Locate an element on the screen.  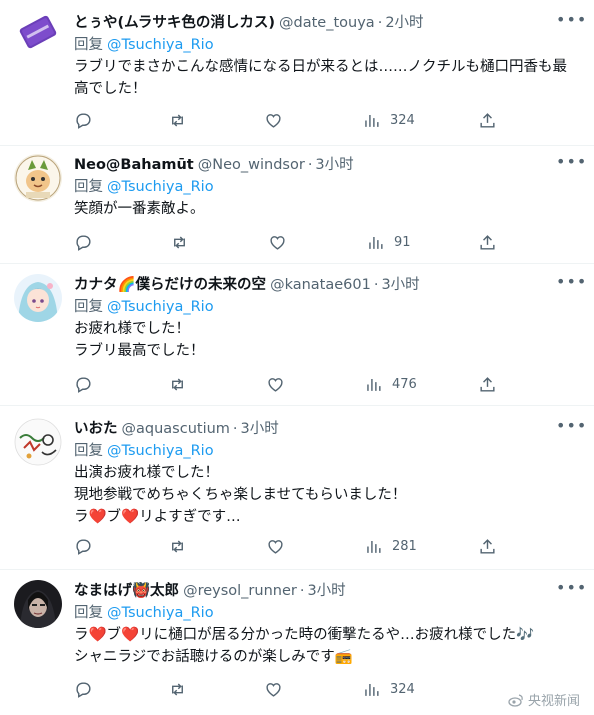
timestamp: 2小时 is located at coordinates (404, 23).